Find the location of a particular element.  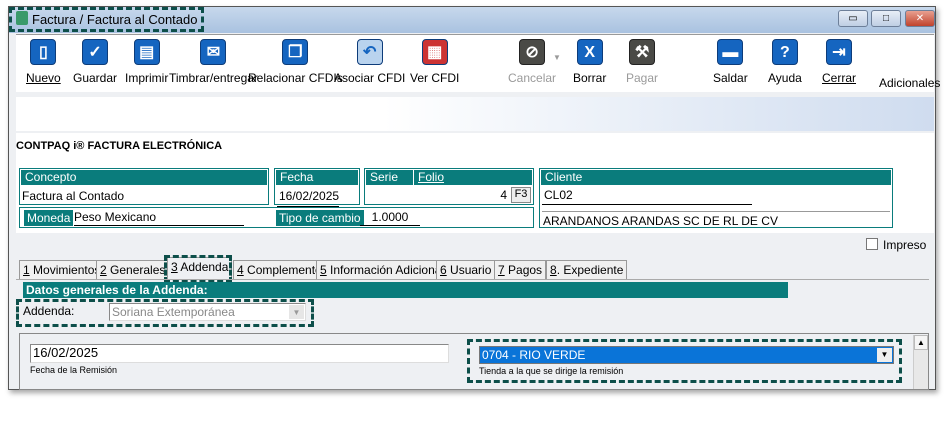

tab-label: Usuario is located at coordinates (469, 270).